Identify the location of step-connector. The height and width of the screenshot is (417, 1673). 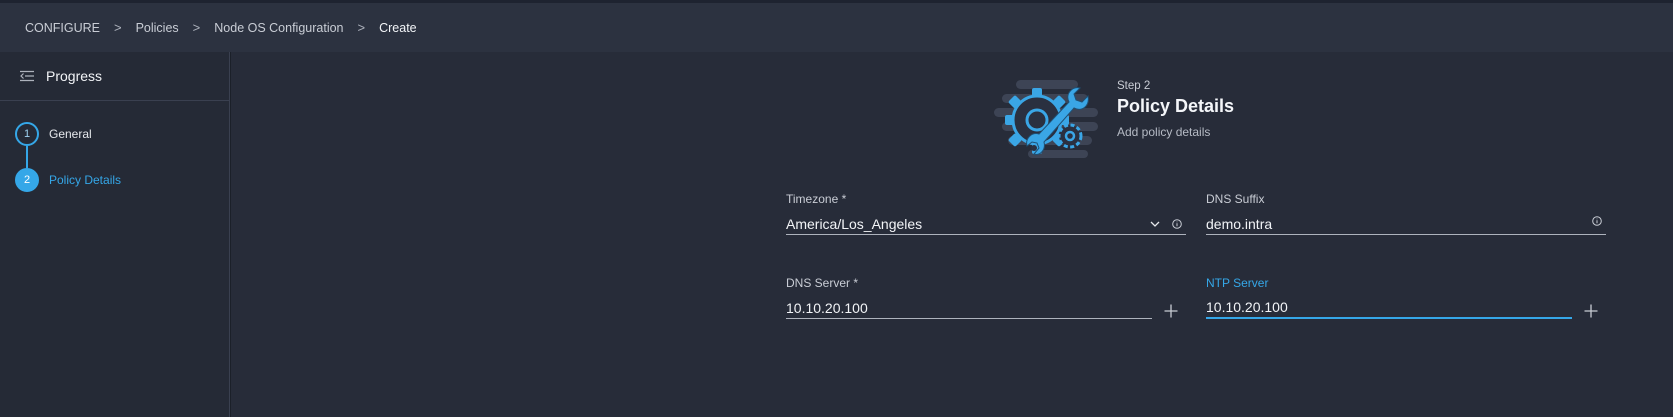
(27, 157).